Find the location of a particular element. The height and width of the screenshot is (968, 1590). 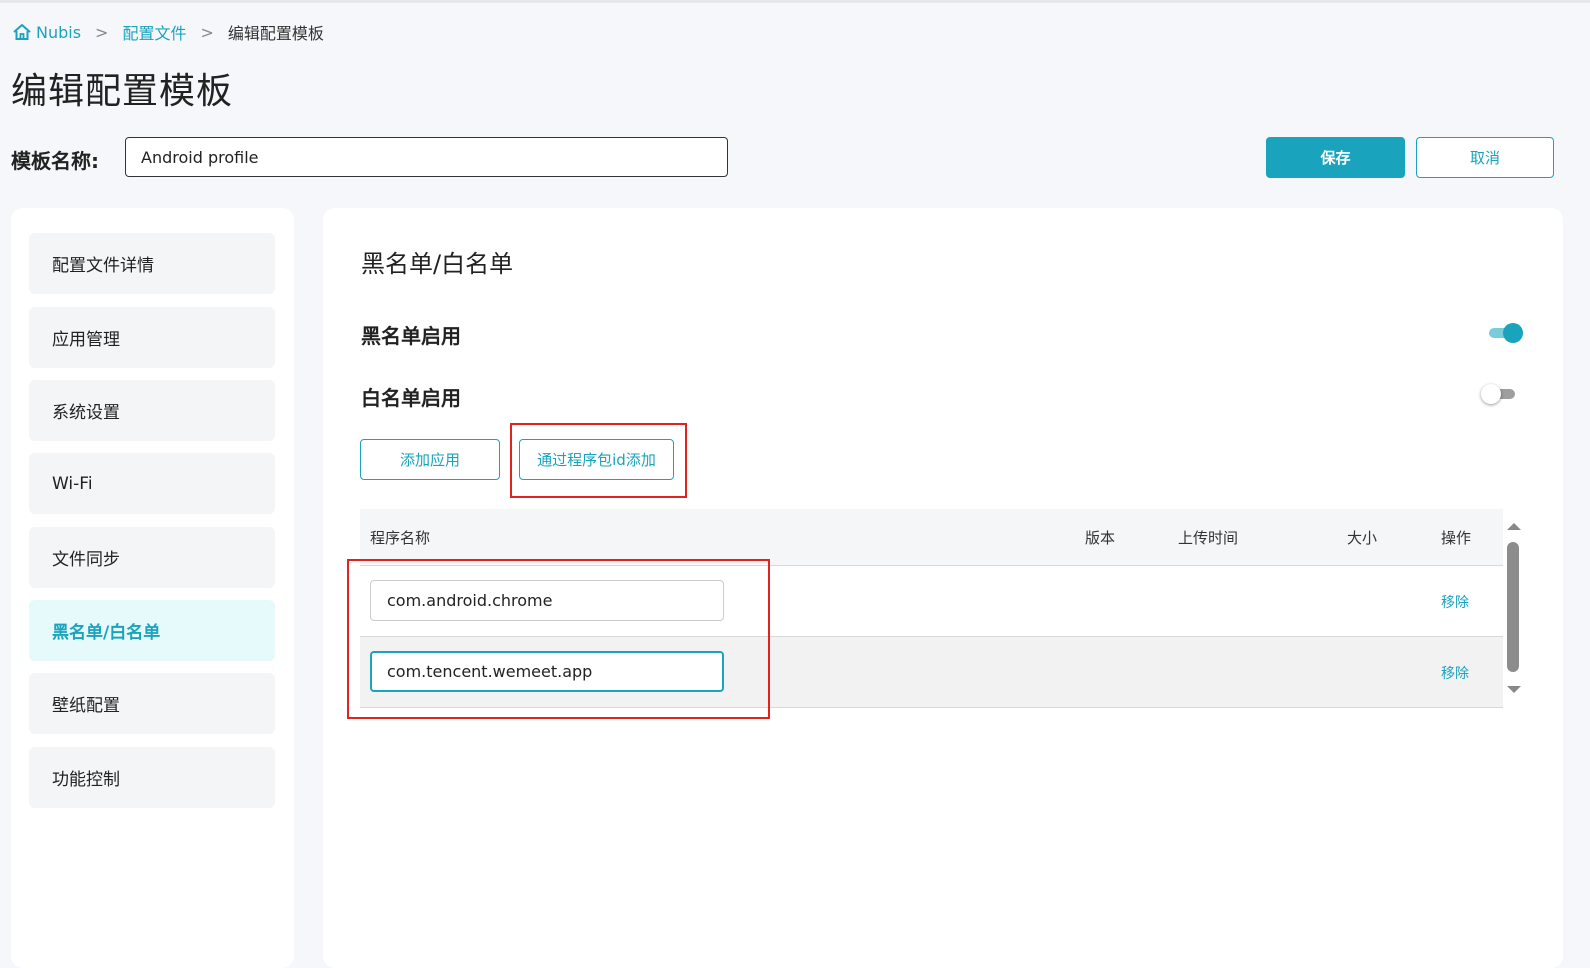

breadcrumb: Nubis > 配置文件 > 编辑配置模板 is located at coordinates (168, 32).